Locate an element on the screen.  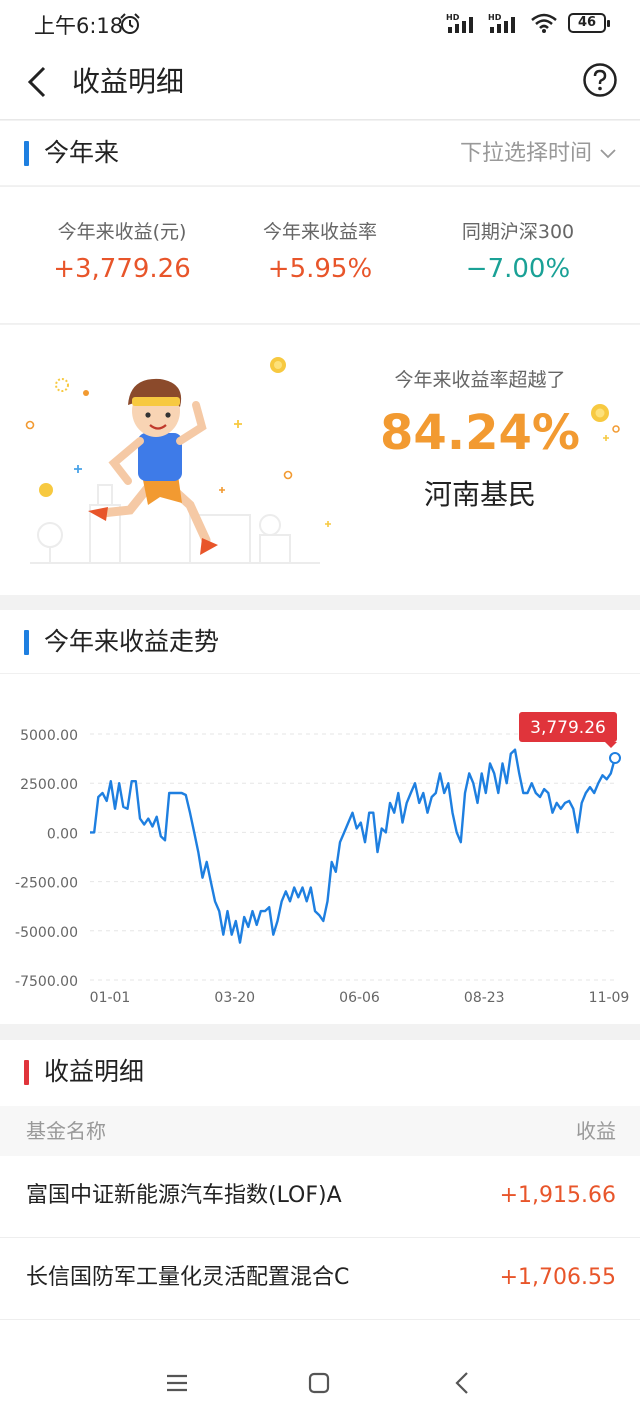
stat-ytd-earnings: 今年来收益(元) +3,779.26 is located at coordinates (122, 254).